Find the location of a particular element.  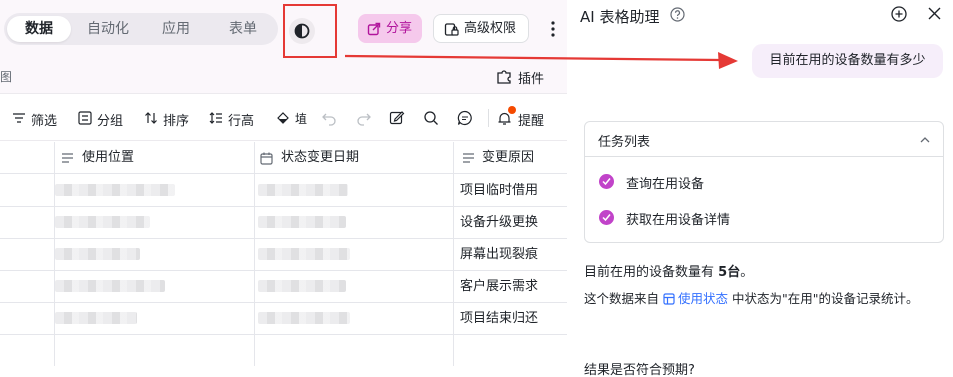

task-label: 查询在用设备 is located at coordinates (665, 184).